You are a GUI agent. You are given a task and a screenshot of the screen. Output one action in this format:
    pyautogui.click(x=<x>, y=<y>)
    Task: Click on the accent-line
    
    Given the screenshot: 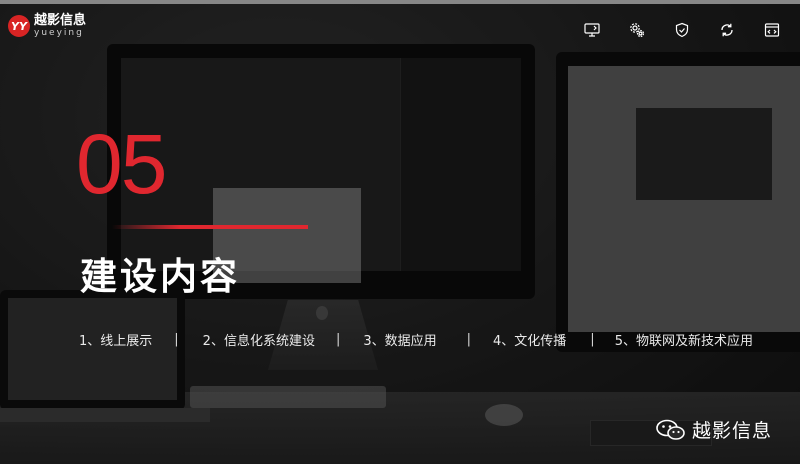 What is the action you would take?
    pyautogui.click(x=210, y=227)
    